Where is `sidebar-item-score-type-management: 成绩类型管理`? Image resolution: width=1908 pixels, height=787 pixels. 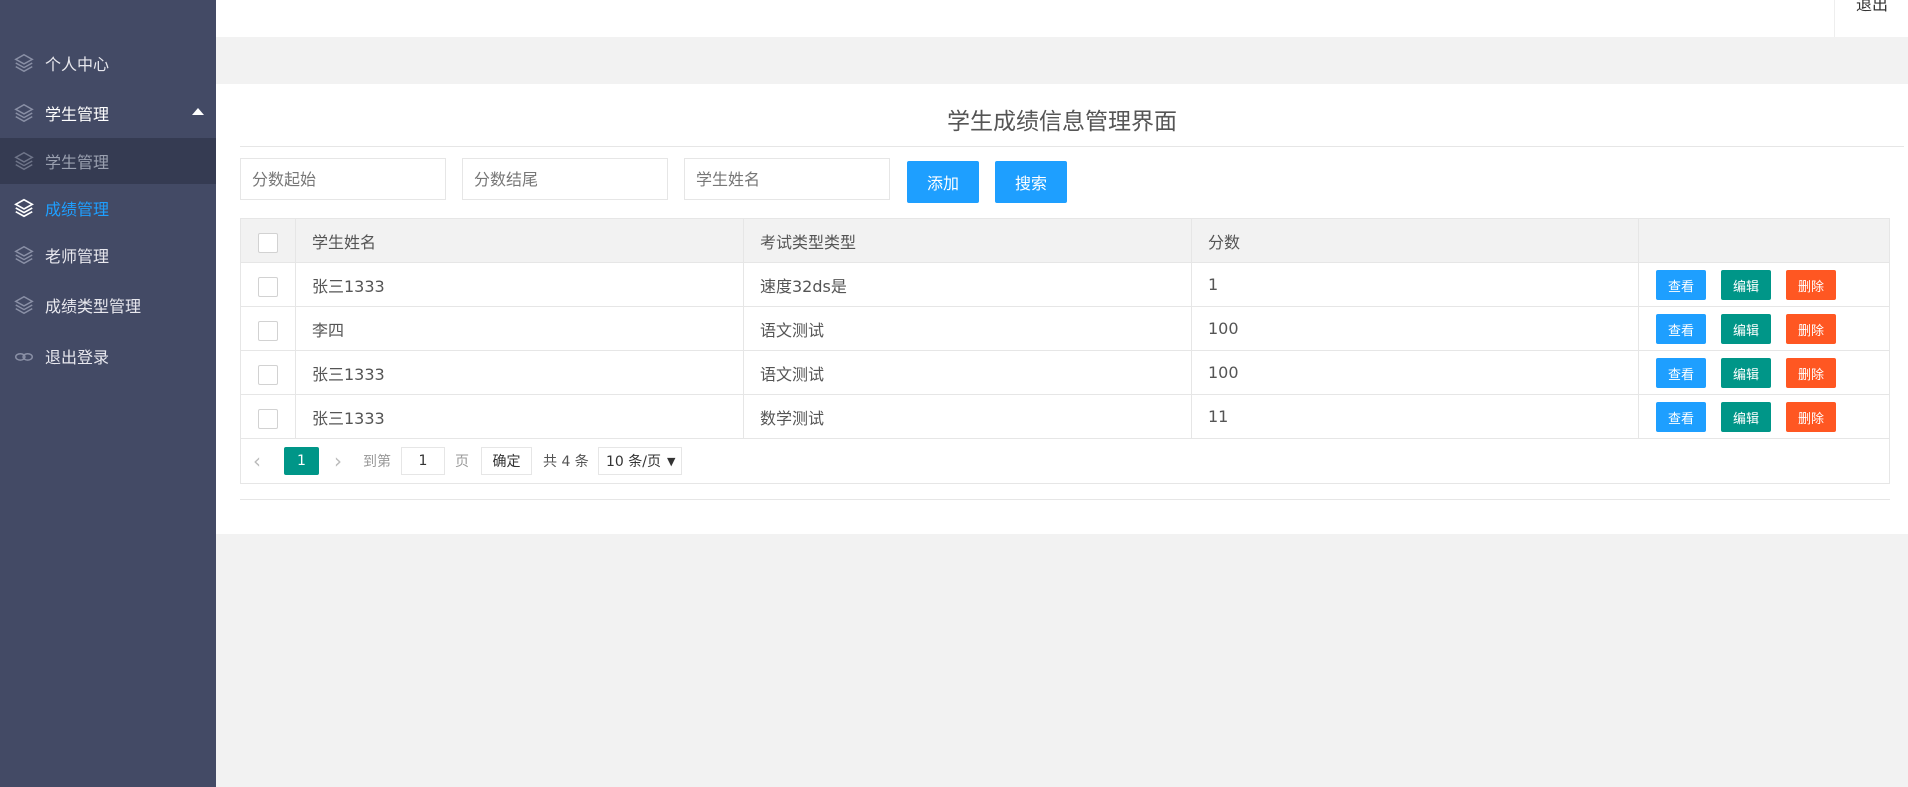
sidebar-item-score-type-management: 成绩类型管理 is located at coordinates (108, 304).